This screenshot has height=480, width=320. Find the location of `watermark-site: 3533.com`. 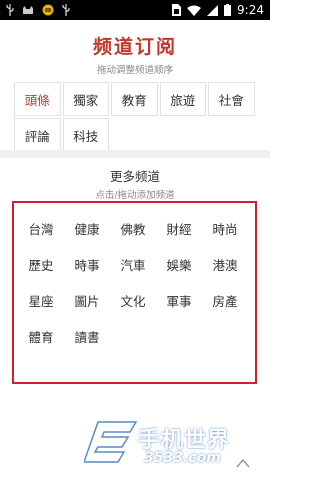

watermark-site: 3533.com is located at coordinates (182, 458).